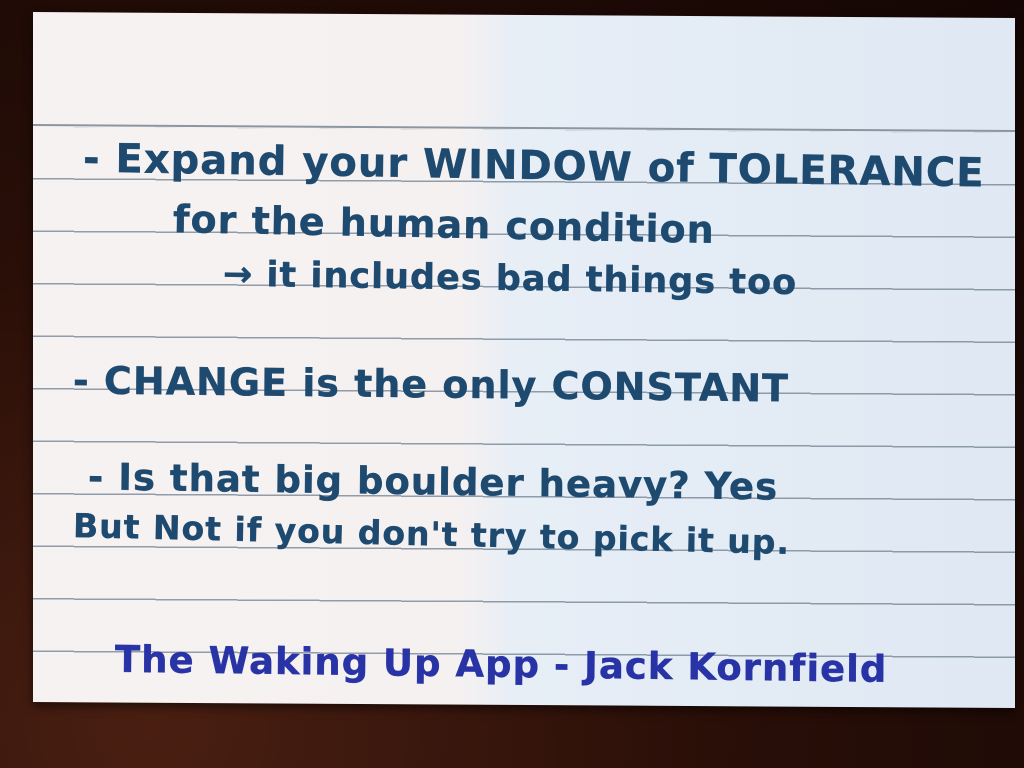 This screenshot has width=1024, height=768. I want to click on note-line-3: → it includes bad things too, so click(510, 279).